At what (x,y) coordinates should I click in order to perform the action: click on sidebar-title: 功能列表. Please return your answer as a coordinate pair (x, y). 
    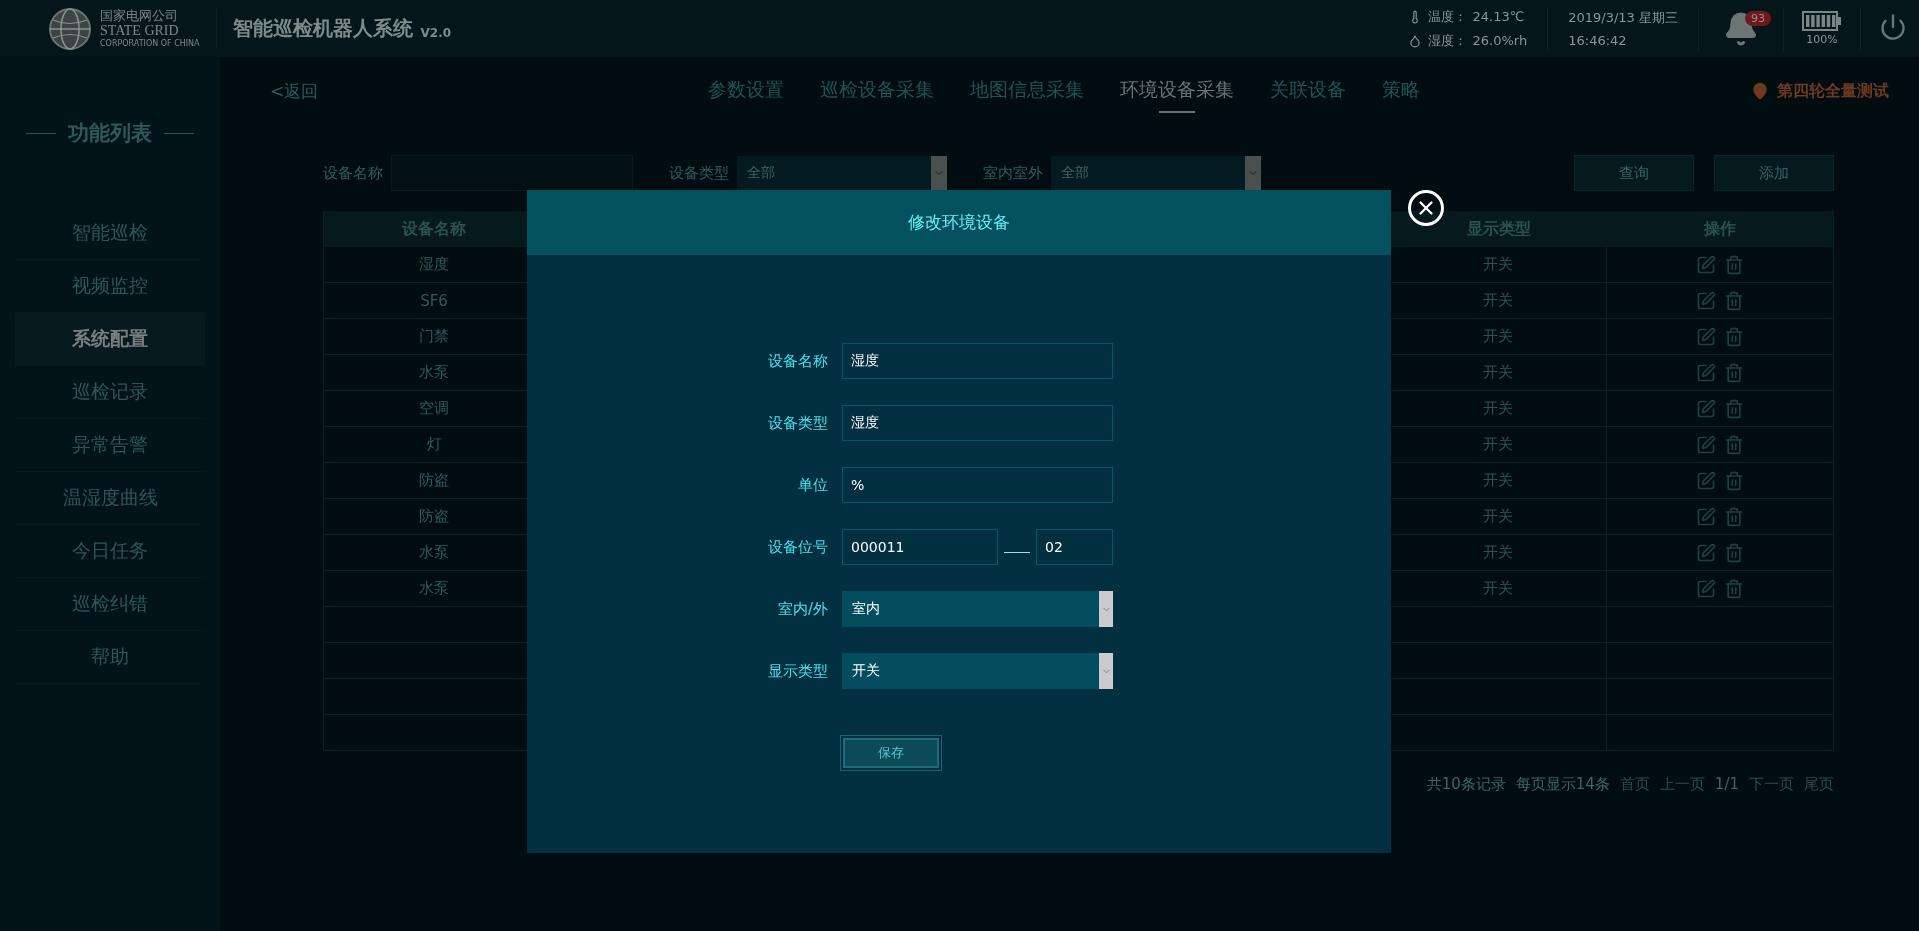
    Looking at the image, I should click on (110, 133).